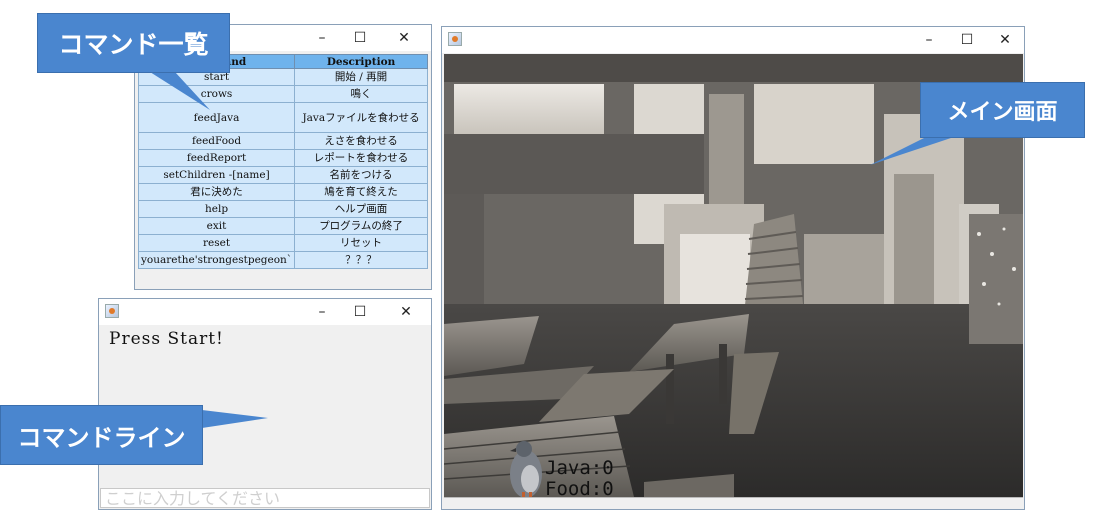 The height and width of the screenshot is (523, 1099). I want to click on callout-main-screen: メイン画面, so click(1002, 110).